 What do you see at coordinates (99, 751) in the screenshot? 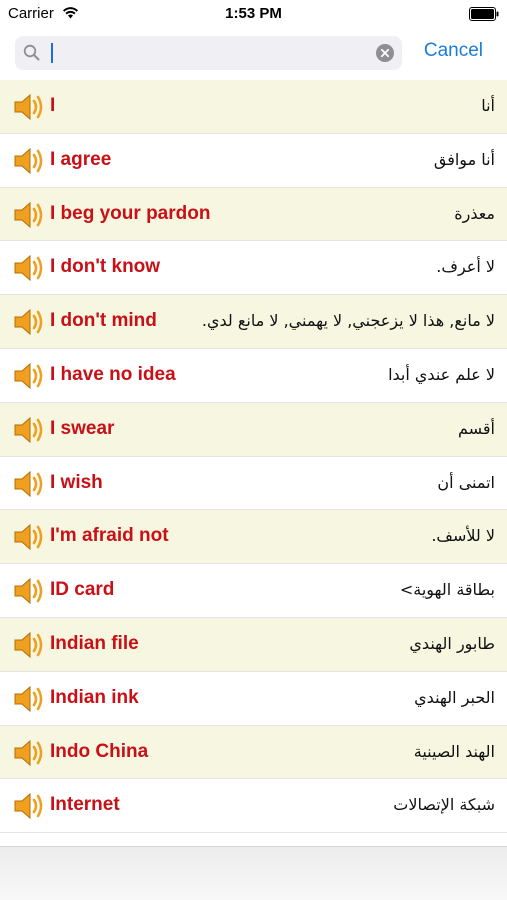
I see `term-label: Indo China` at bounding box center [99, 751].